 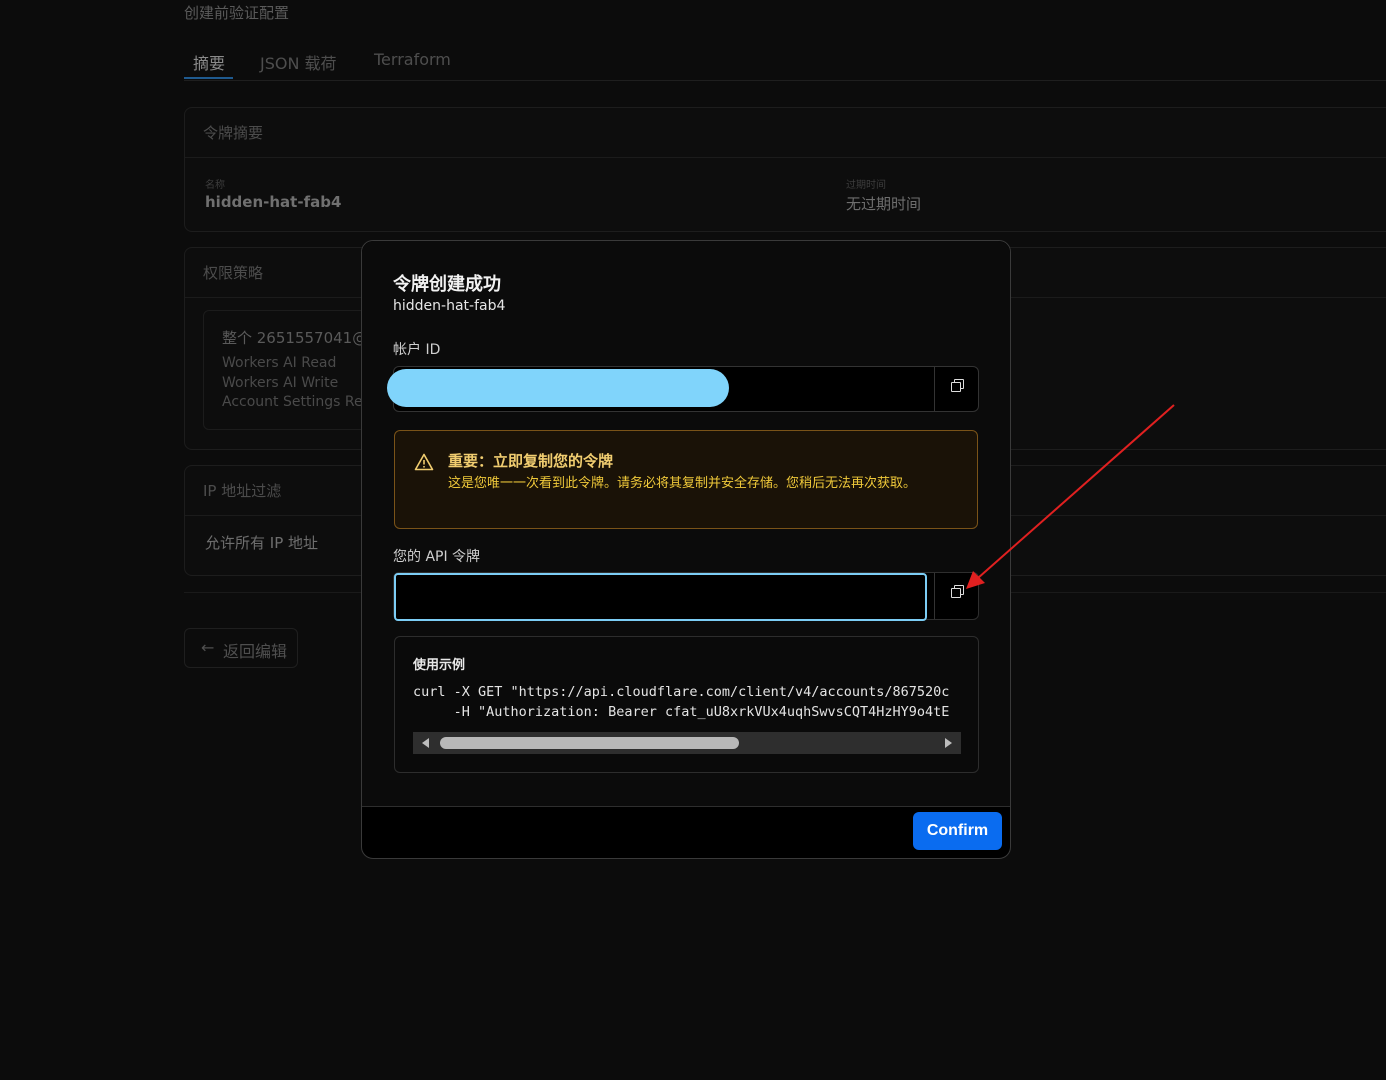 I want to click on active-tab-indicator, so click(x=208, y=78).